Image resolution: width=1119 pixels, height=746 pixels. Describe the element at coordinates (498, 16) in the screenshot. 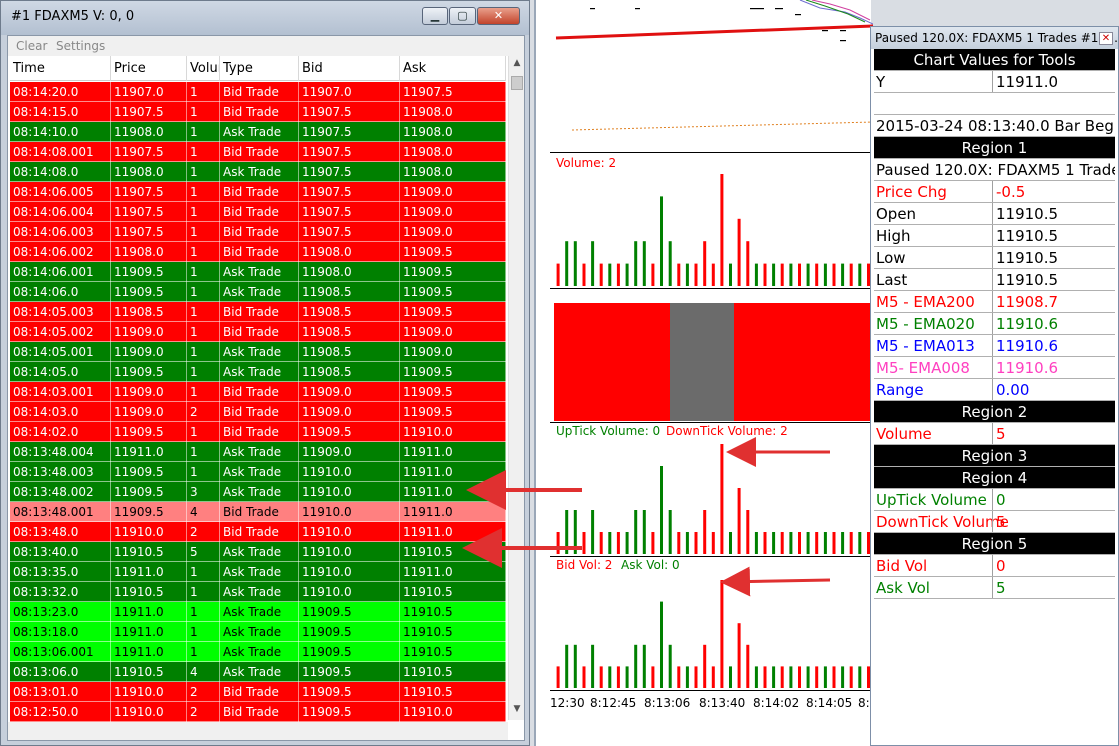

I see `close-button: ✕` at that location.